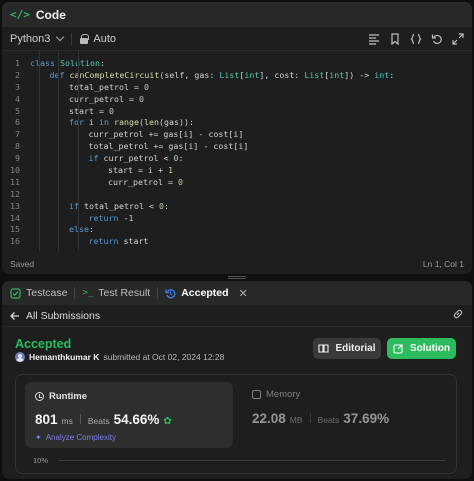  Describe the element at coordinates (15, 181) in the screenshot. I see `line-number: 11` at that location.